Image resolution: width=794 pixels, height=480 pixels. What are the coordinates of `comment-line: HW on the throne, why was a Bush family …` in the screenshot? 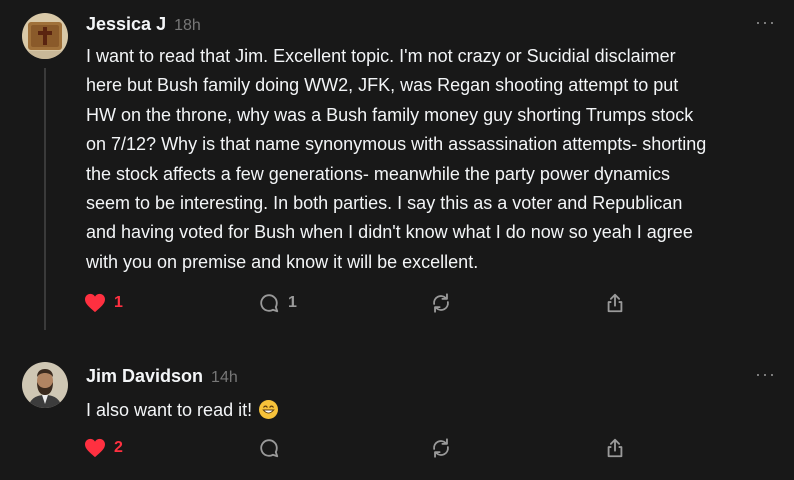 It's located at (390, 114).